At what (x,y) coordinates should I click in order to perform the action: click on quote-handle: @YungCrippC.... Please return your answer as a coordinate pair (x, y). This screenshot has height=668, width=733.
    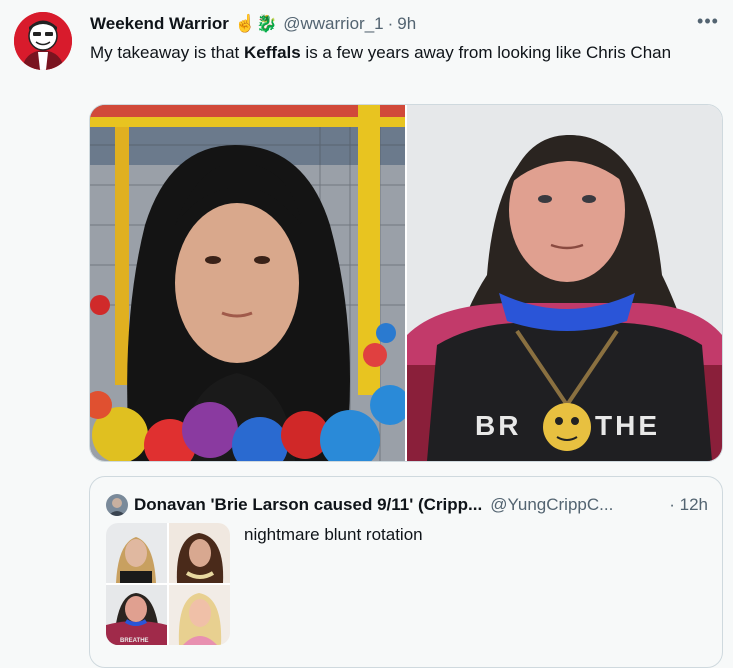
    Looking at the image, I should click on (551, 505).